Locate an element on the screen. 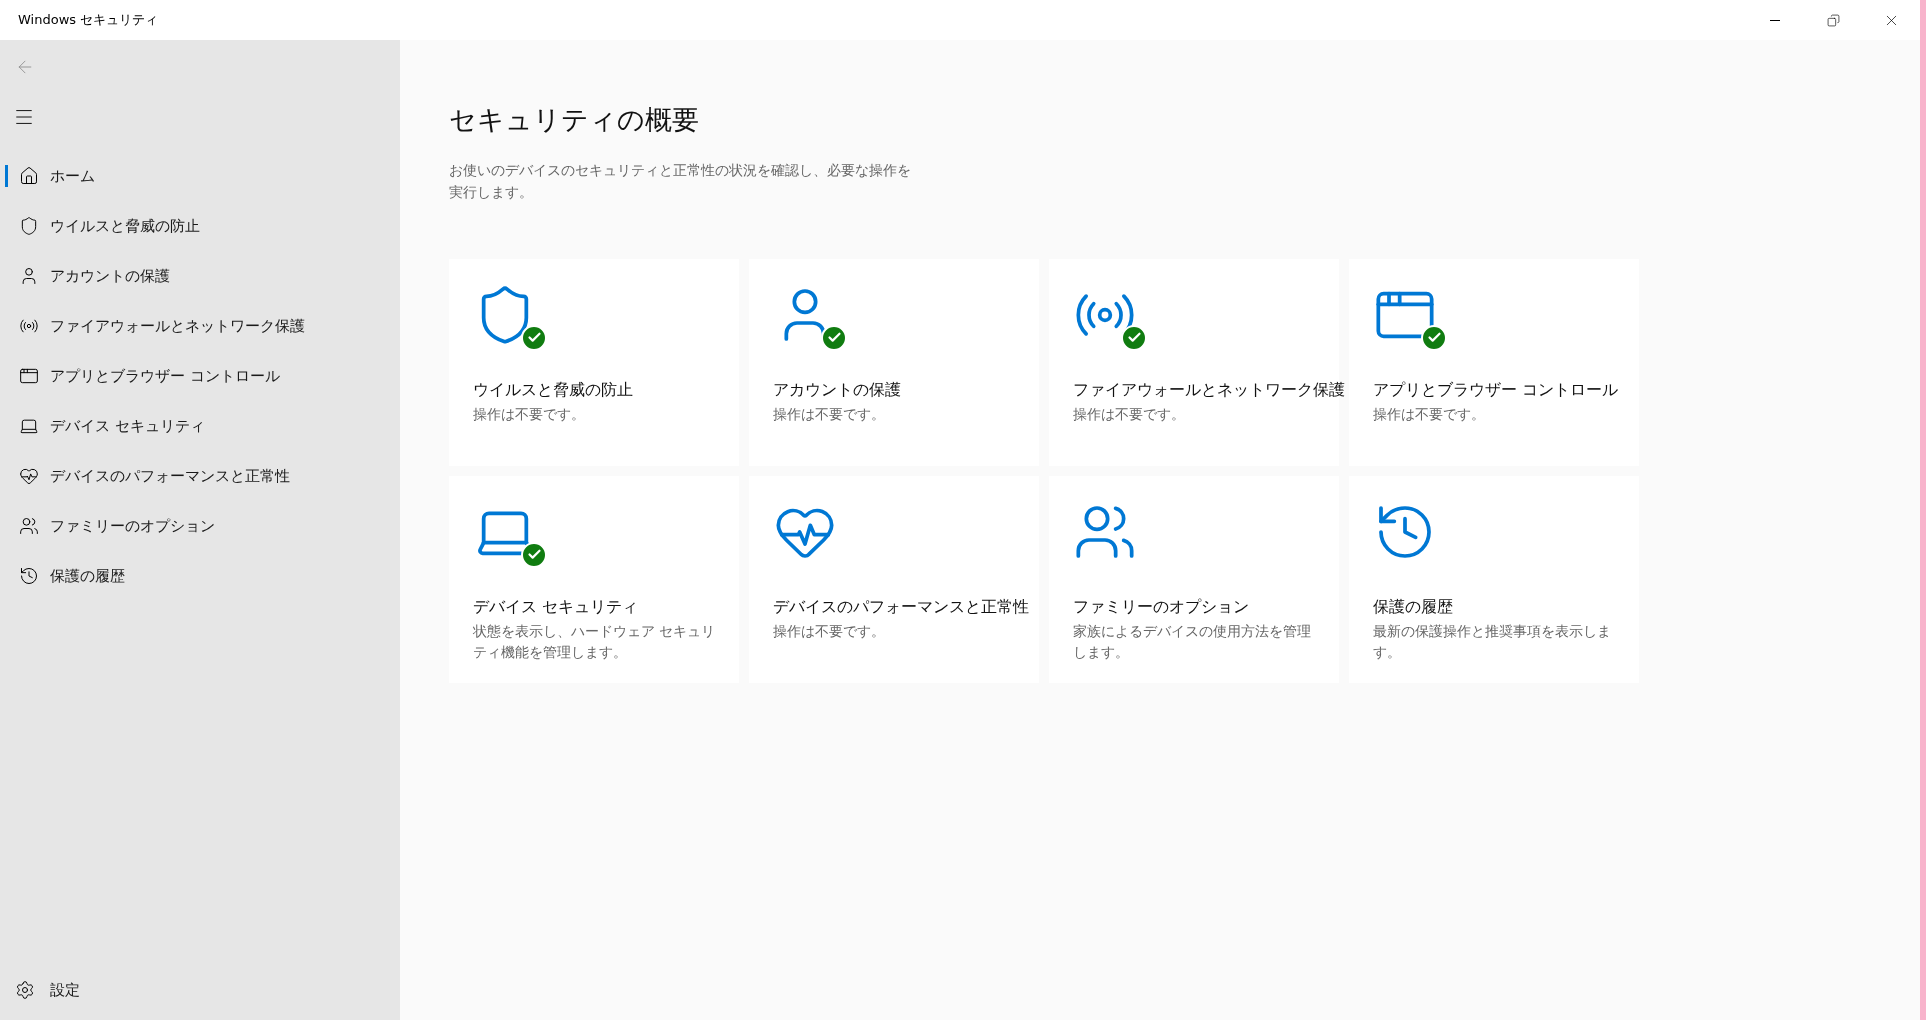  clock-history-icon is located at coordinates (29, 576).